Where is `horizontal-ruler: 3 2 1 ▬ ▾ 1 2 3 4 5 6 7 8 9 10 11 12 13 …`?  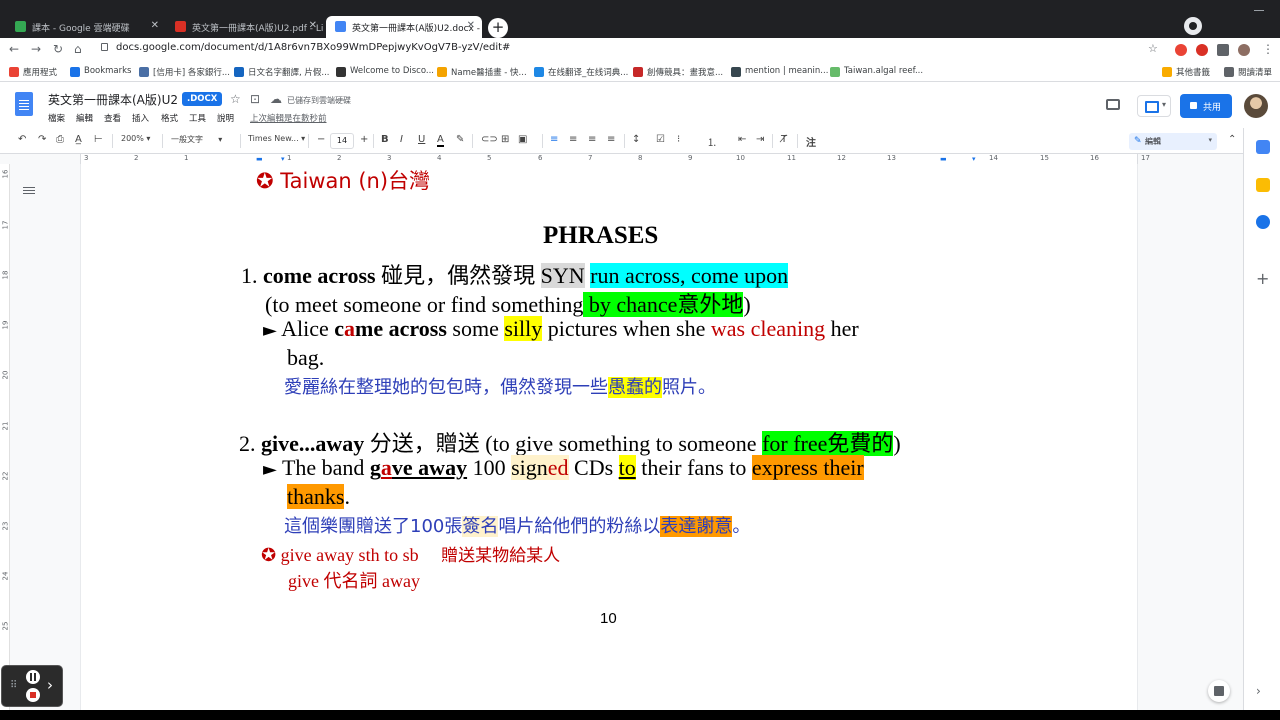
horizontal-ruler: 3 2 1 ▬ ▾ 1 2 3 4 5 6 7 8 9 10 11 12 13 … is located at coordinates (621, 159).